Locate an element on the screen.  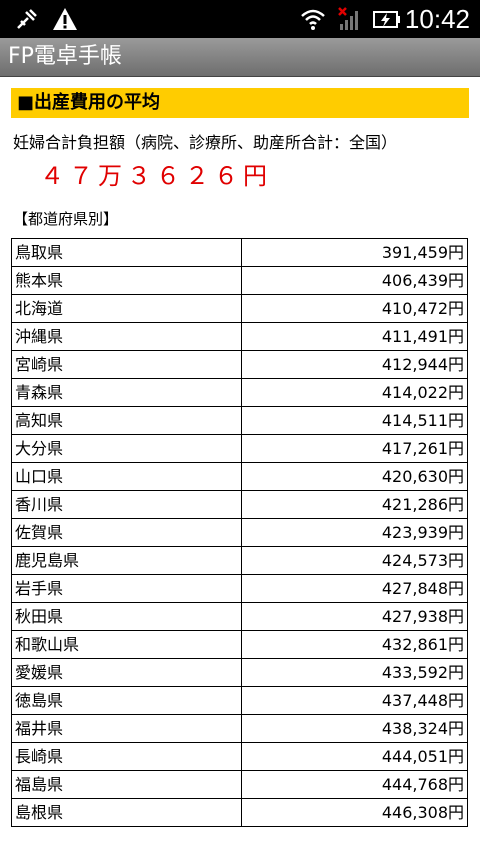
prefecture-name: 佐賀県 is located at coordinates (126, 532).